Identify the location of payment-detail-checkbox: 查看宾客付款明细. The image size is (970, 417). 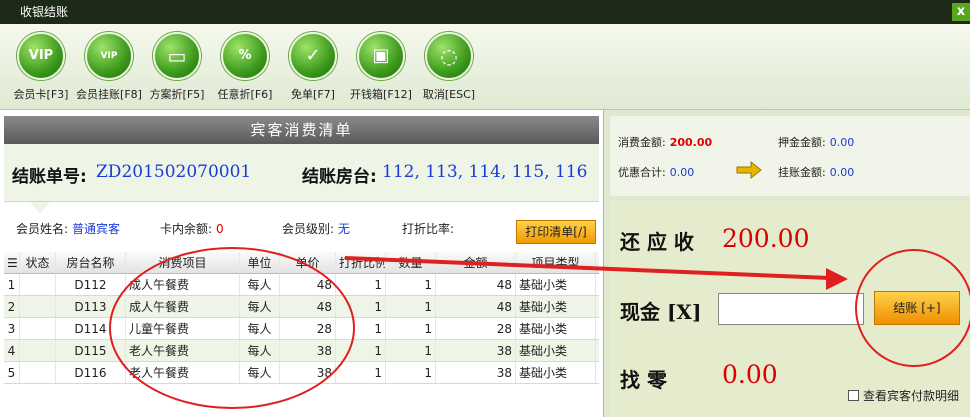
(903, 395).